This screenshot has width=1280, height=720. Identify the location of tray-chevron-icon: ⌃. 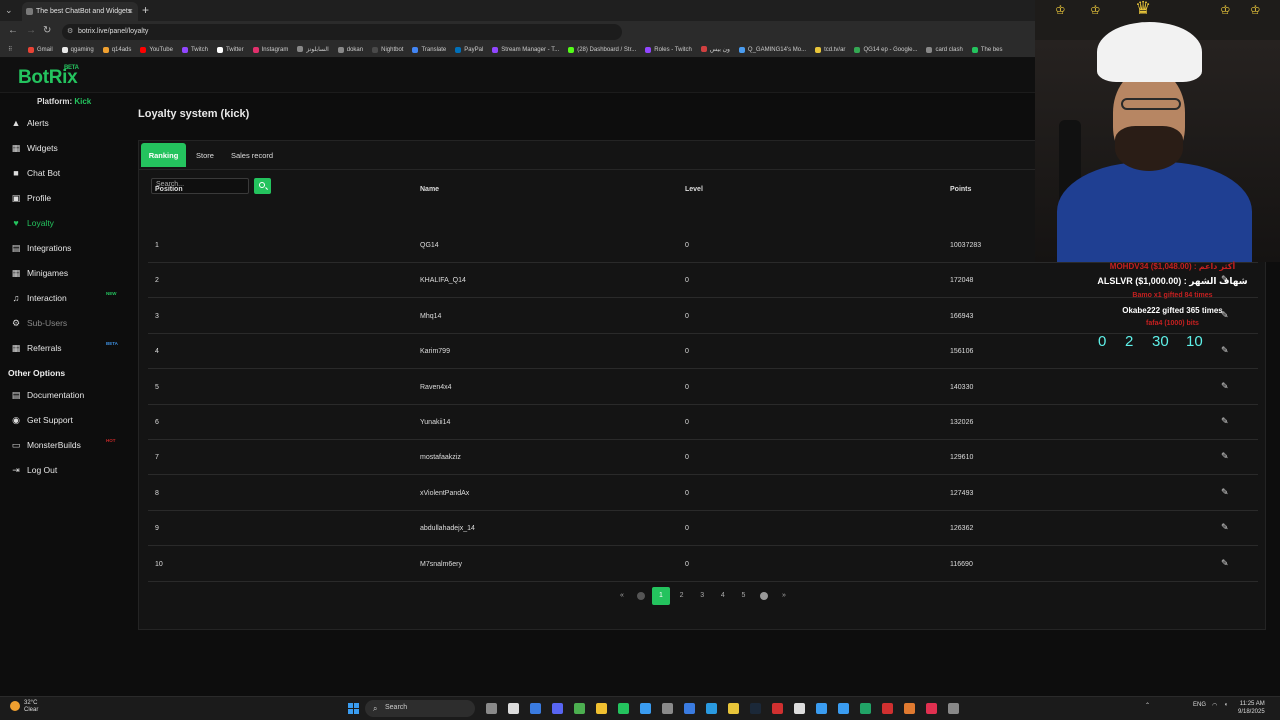
(1147, 705).